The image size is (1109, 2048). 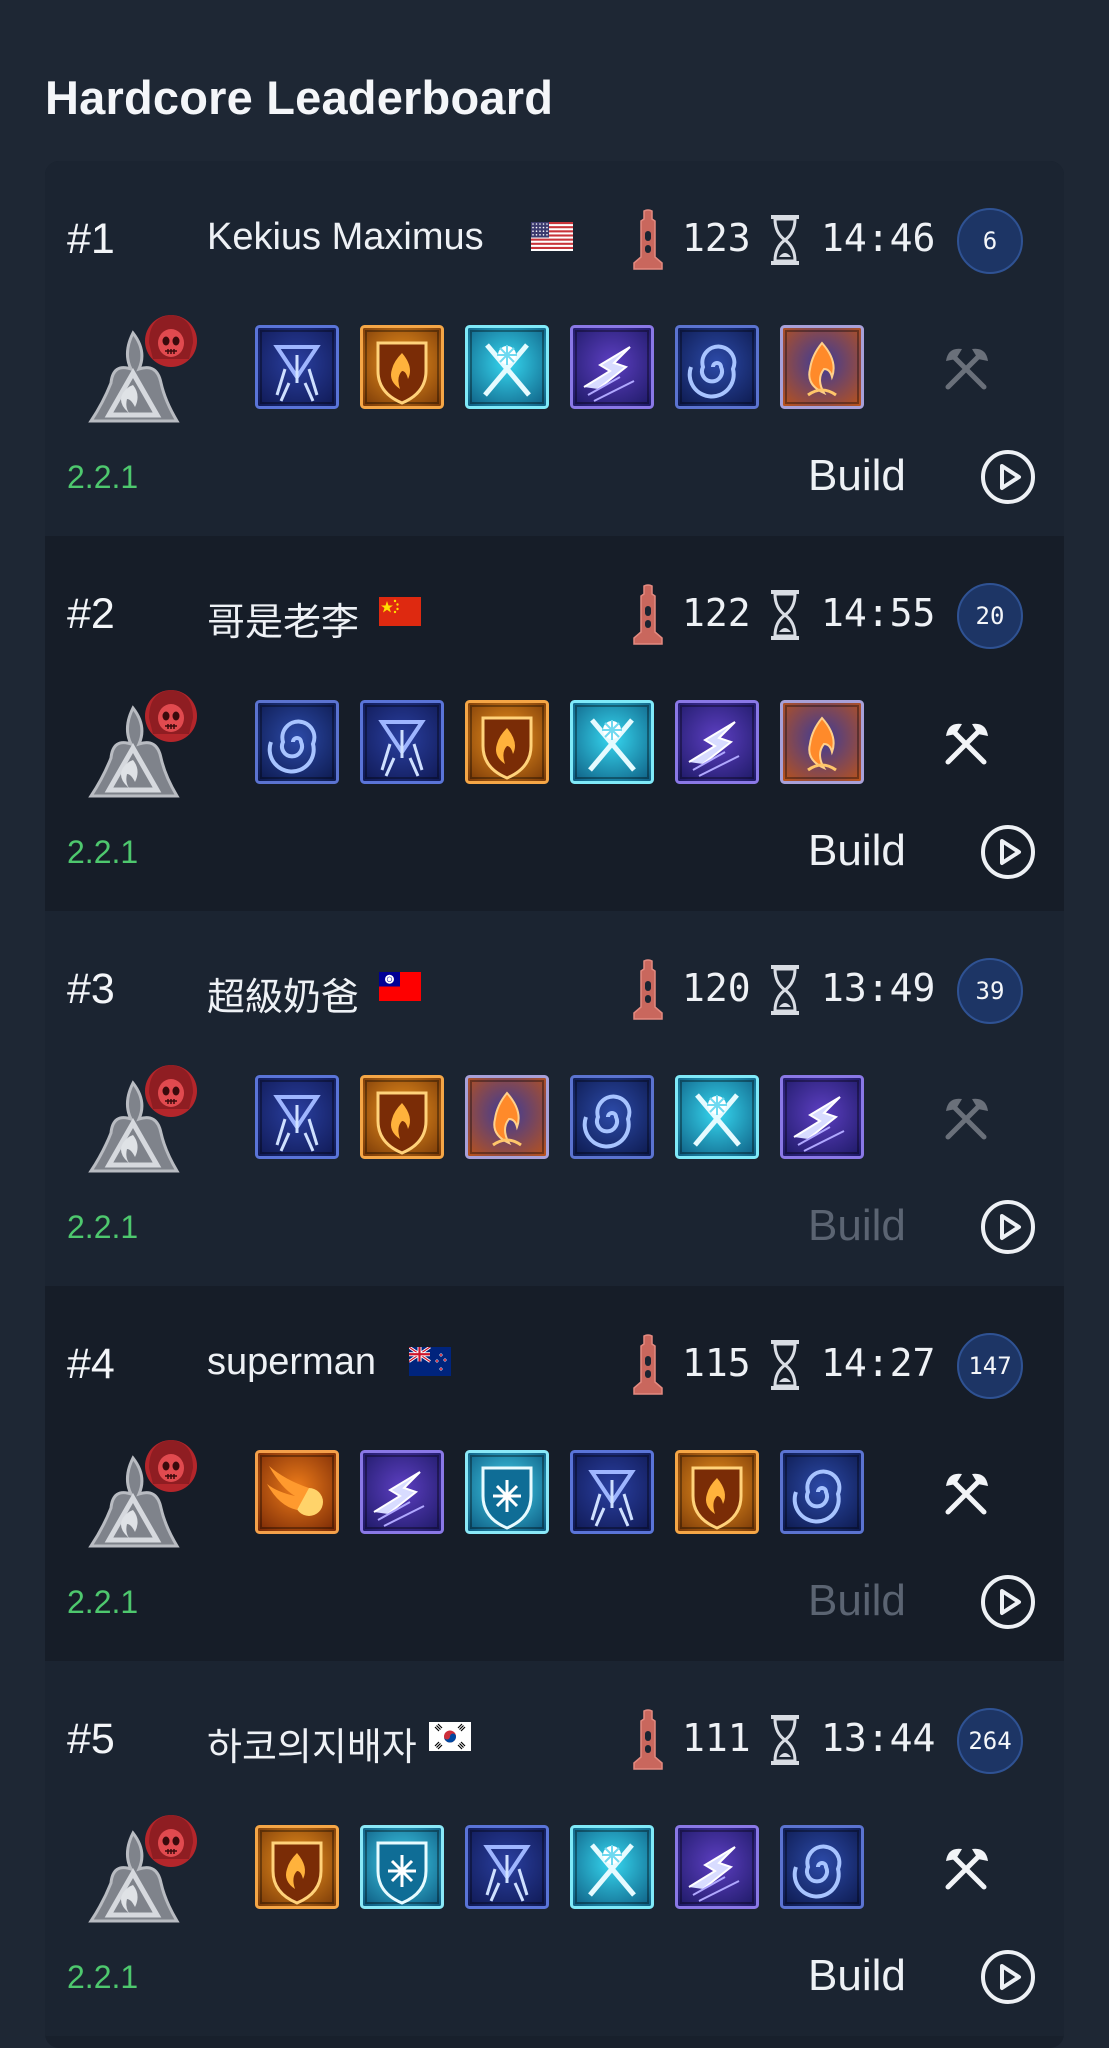 What do you see at coordinates (990, 616) in the screenshot?
I see `rank-badge: 20` at bounding box center [990, 616].